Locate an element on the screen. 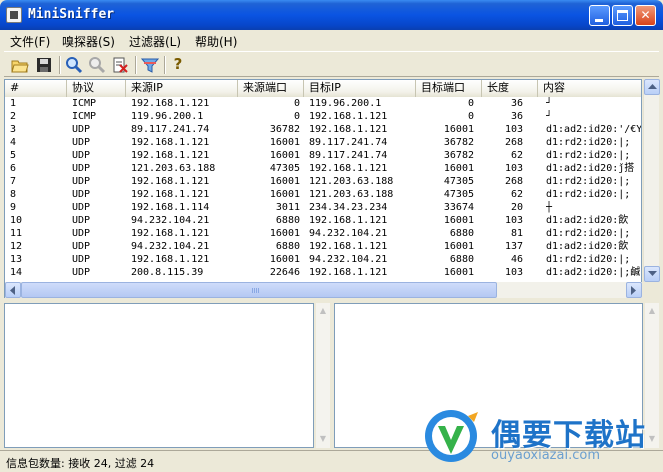  filter-button is located at coordinates (150, 65).